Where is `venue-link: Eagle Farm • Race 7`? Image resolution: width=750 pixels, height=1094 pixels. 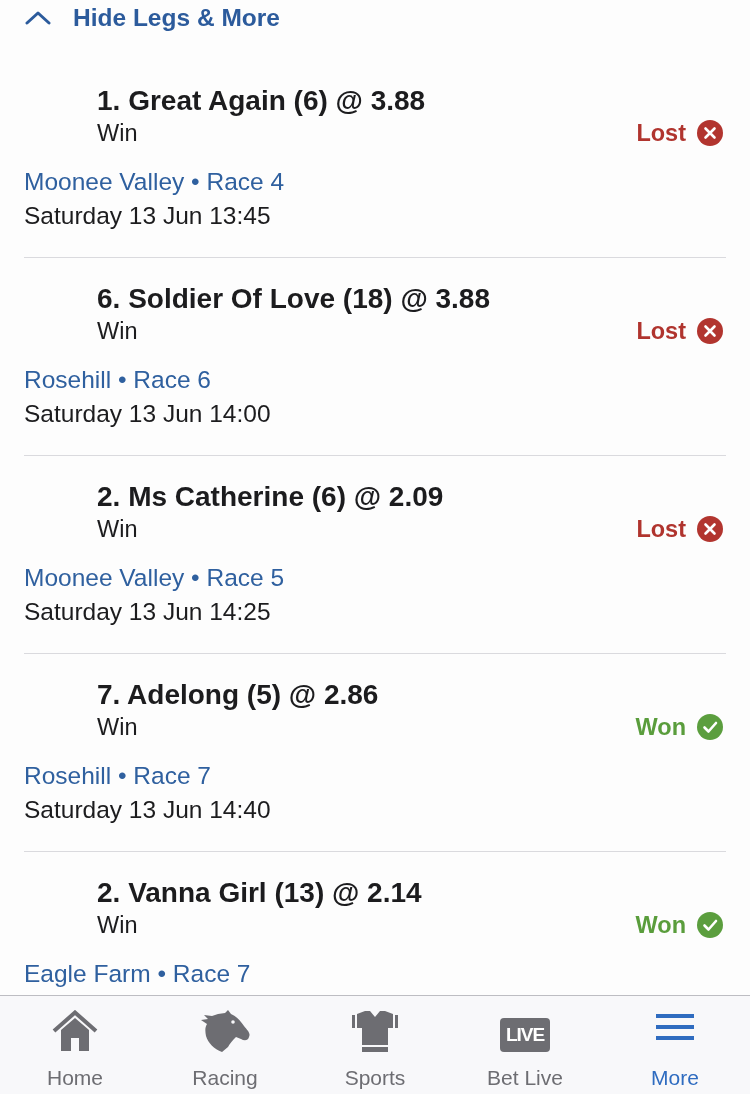 venue-link: Eagle Farm • Race 7 is located at coordinates (137, 973).